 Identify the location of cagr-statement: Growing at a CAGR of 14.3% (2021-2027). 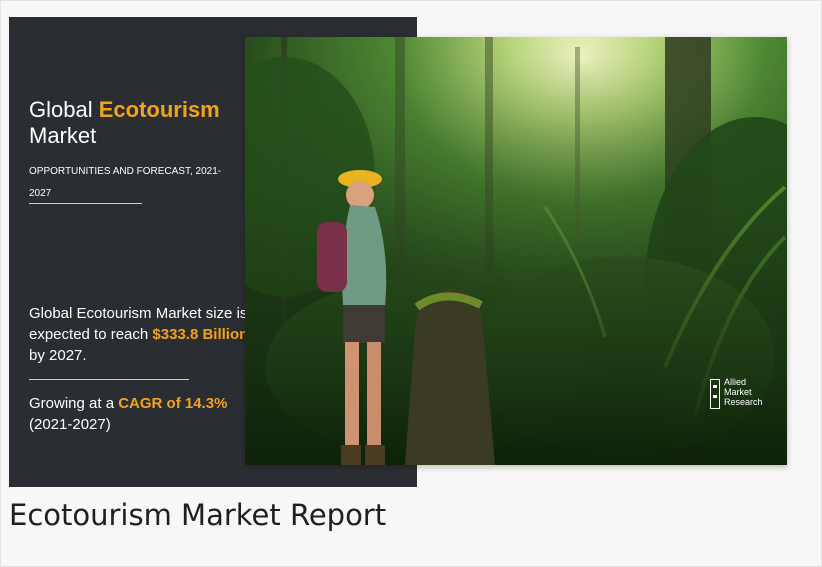
(144, 414).